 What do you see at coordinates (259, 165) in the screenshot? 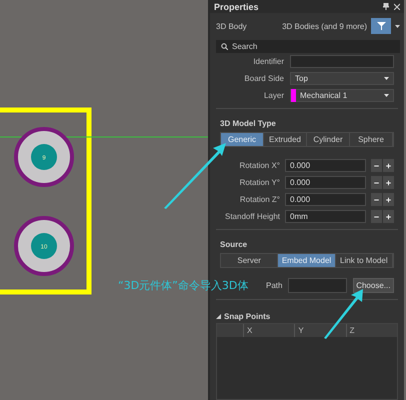
I see `field-label: Rotation X°` at bounding box center [259, 165].